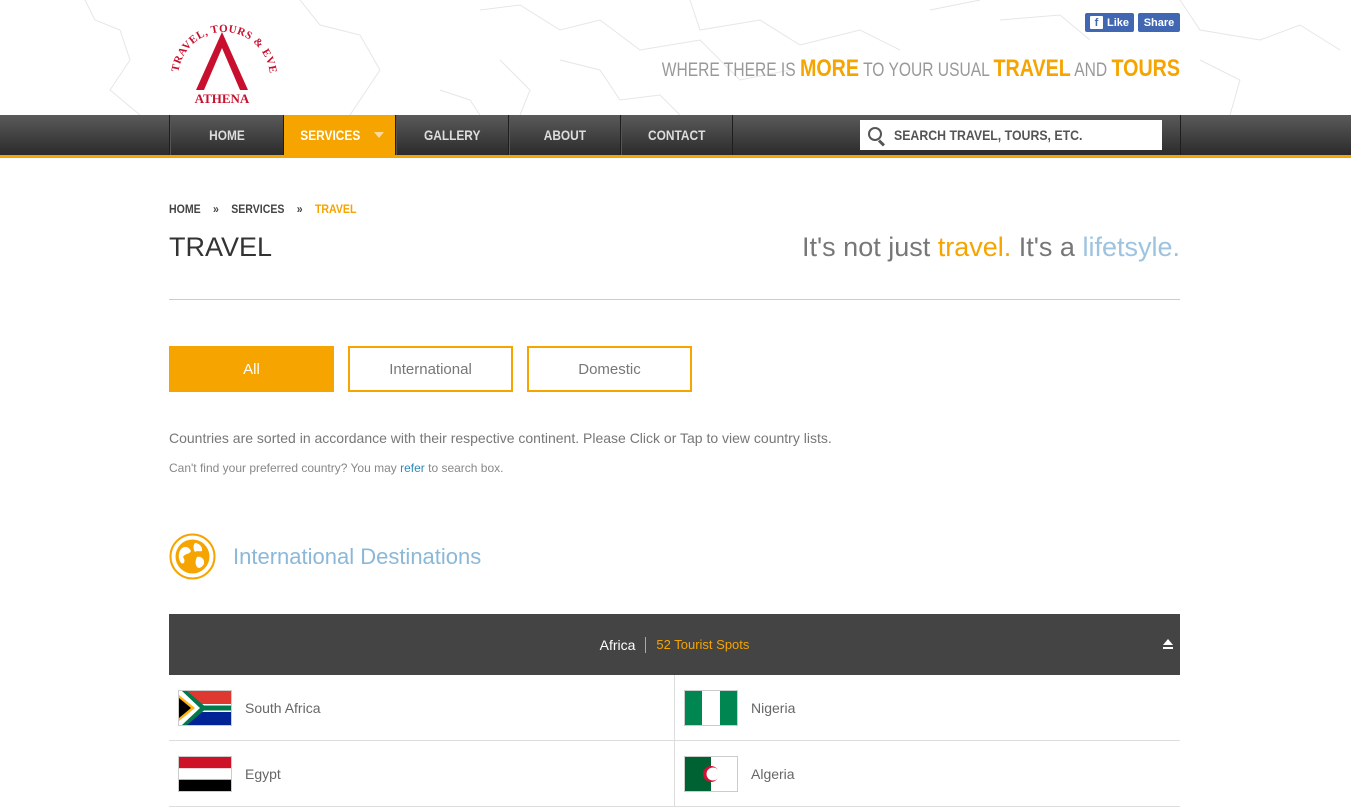 This screenshot has width=1351, height=807. What do you see at coordinates (222, 58) in the screenshot?
I see `athena-logo: TRAVEL, TOURS & EVENTS, INC. ATHENA` at bounding box center [222, 58].